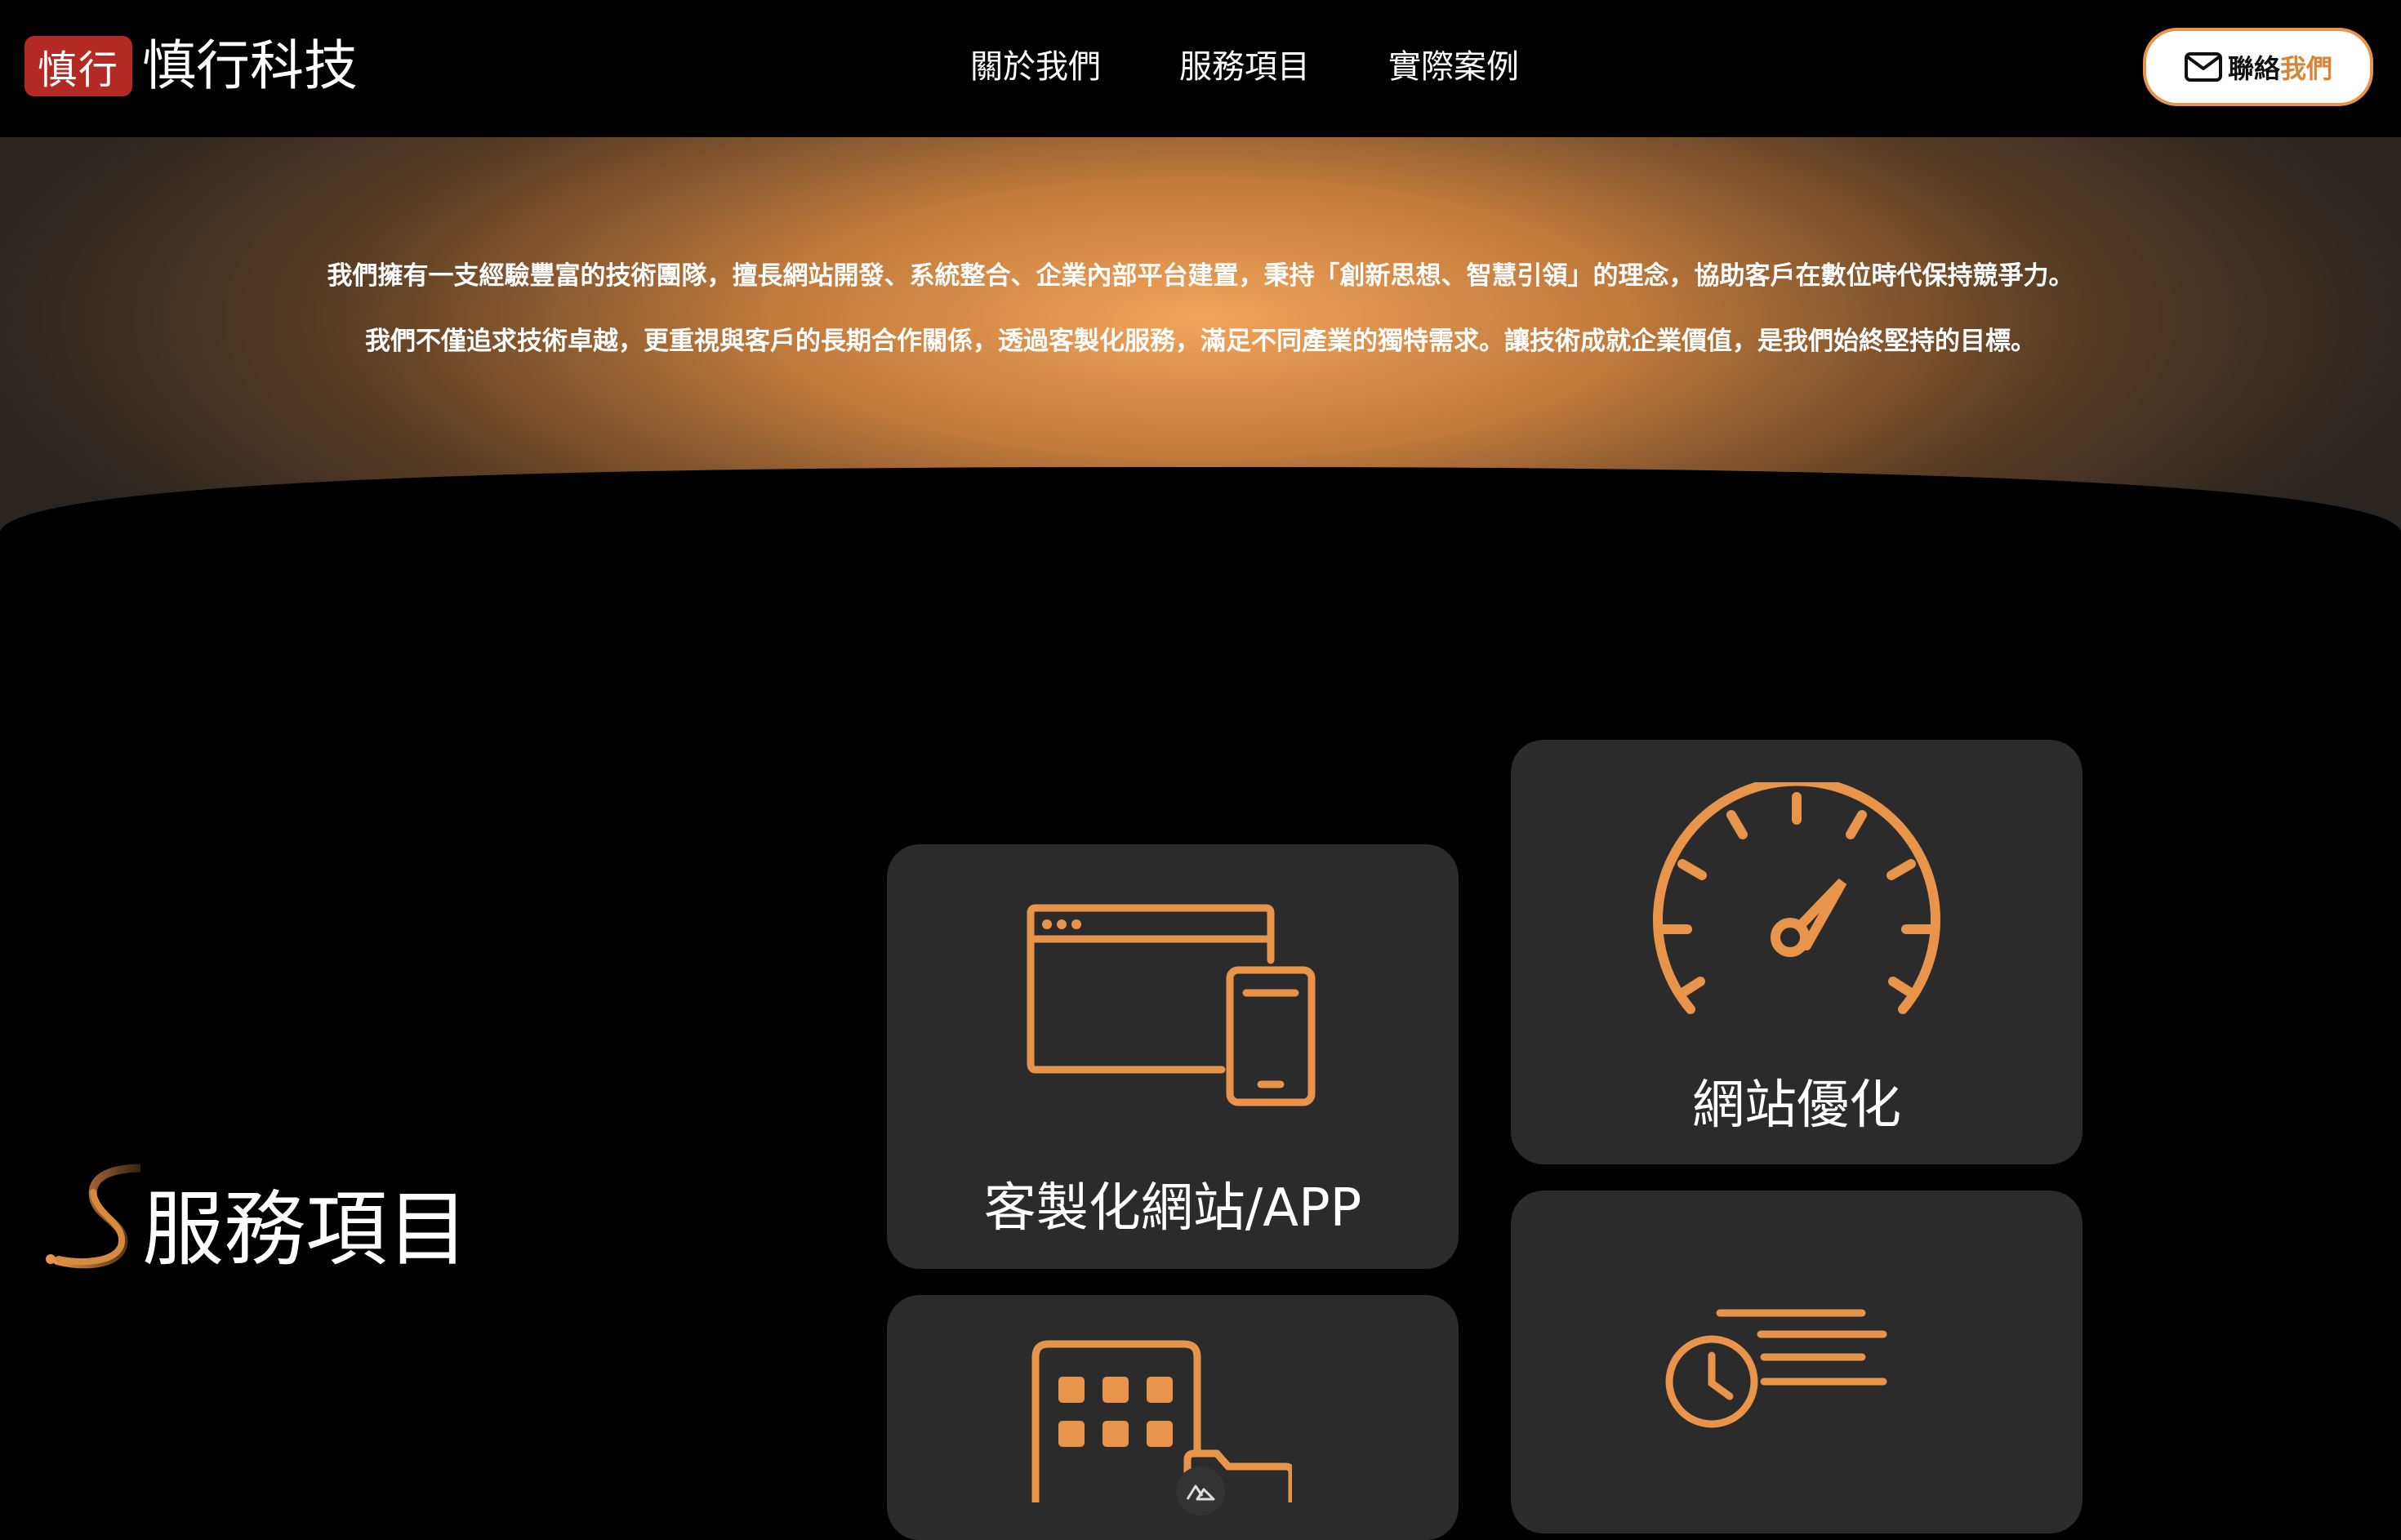 The image size is (2401, 1540). Describe the element at coordinates (1172, 1208) in the screenshot. I see `service-card-label: 客製化網站/APP` at that location.